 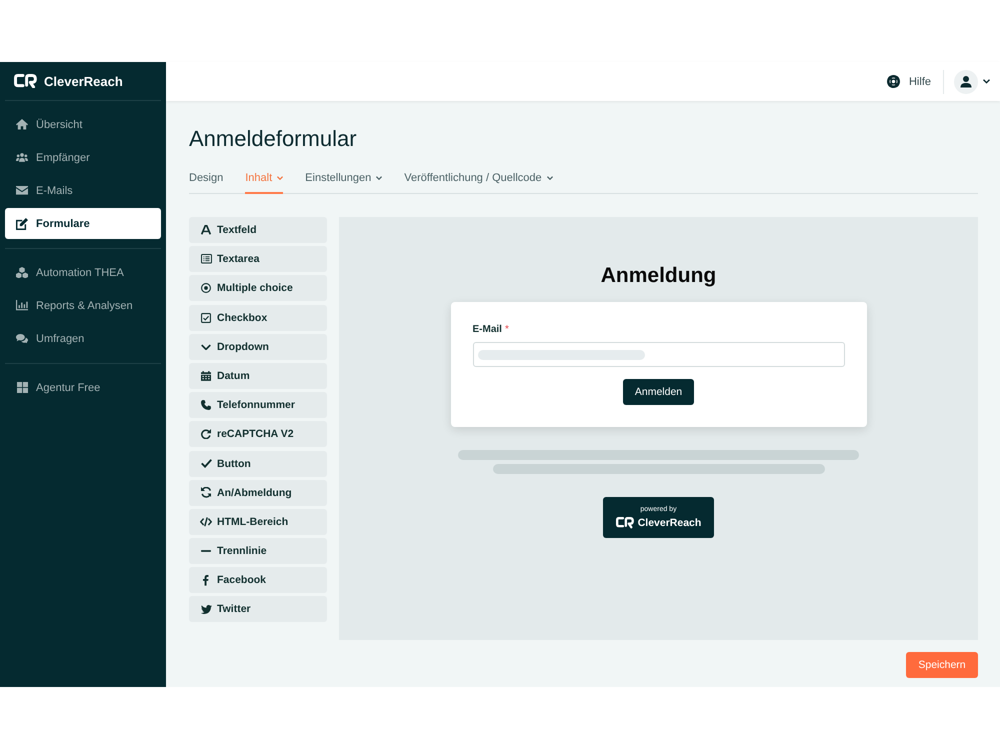 I want to click on badge-brand-name: CleverReach, so click(x=670, y=523).